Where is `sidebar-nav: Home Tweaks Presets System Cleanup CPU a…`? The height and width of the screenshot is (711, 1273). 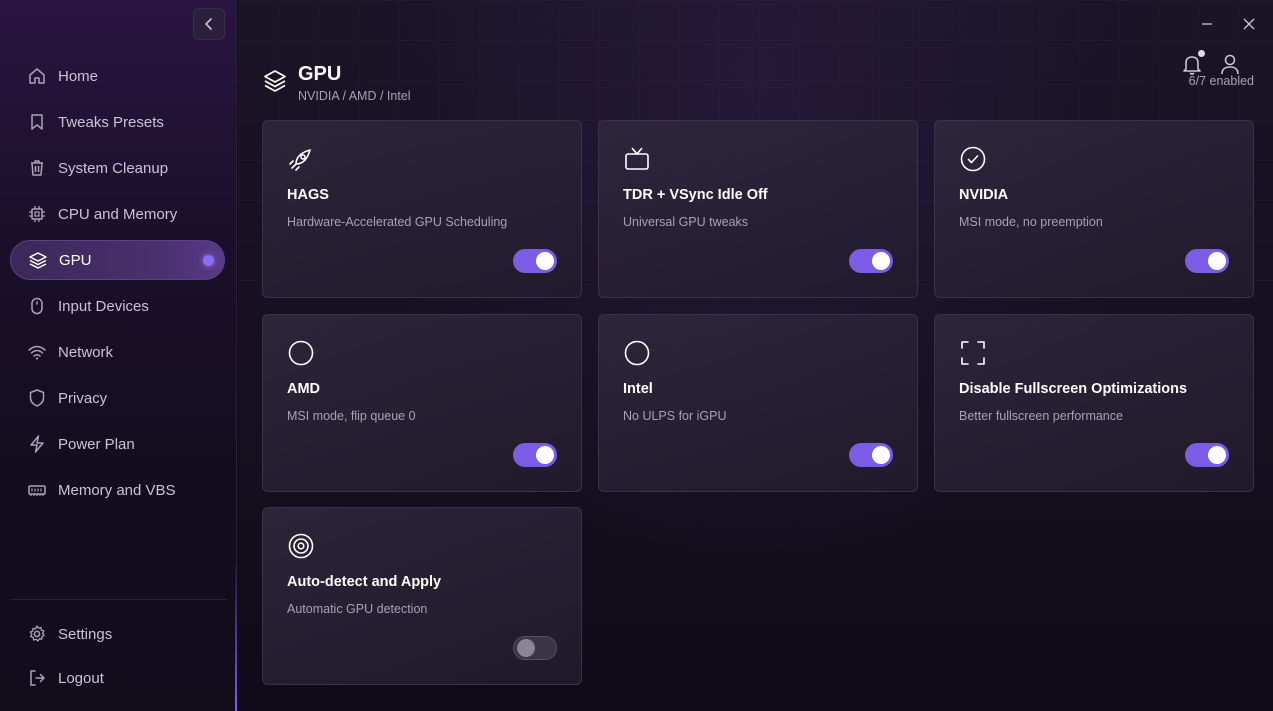 sidebar-nav: Home Tweaks Presets System Cleanup CPU a… is located at coordinates (118, 283).